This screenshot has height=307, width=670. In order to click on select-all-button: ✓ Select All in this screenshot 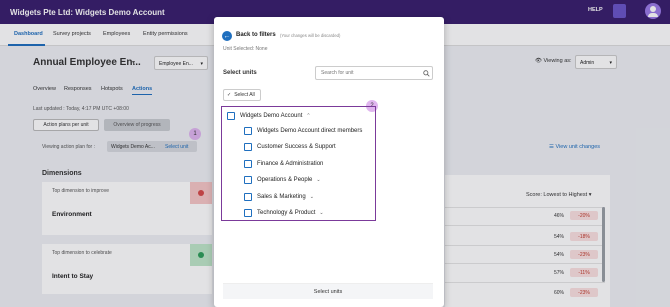, I will do `click(242, 95)`.